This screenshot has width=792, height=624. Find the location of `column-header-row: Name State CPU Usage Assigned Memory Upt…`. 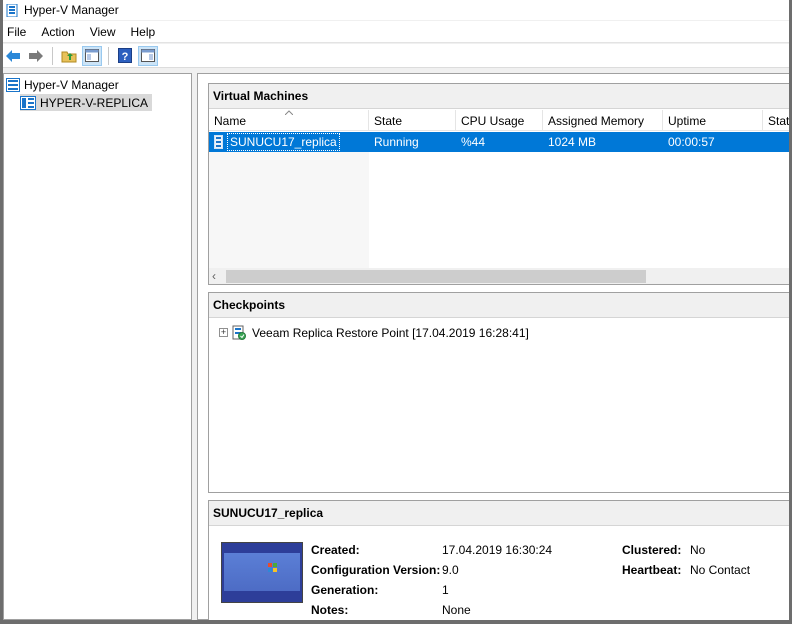

column-header-row: Name State CPU Usage Assigned Memory Upt… is located at coordinates (499, 120).